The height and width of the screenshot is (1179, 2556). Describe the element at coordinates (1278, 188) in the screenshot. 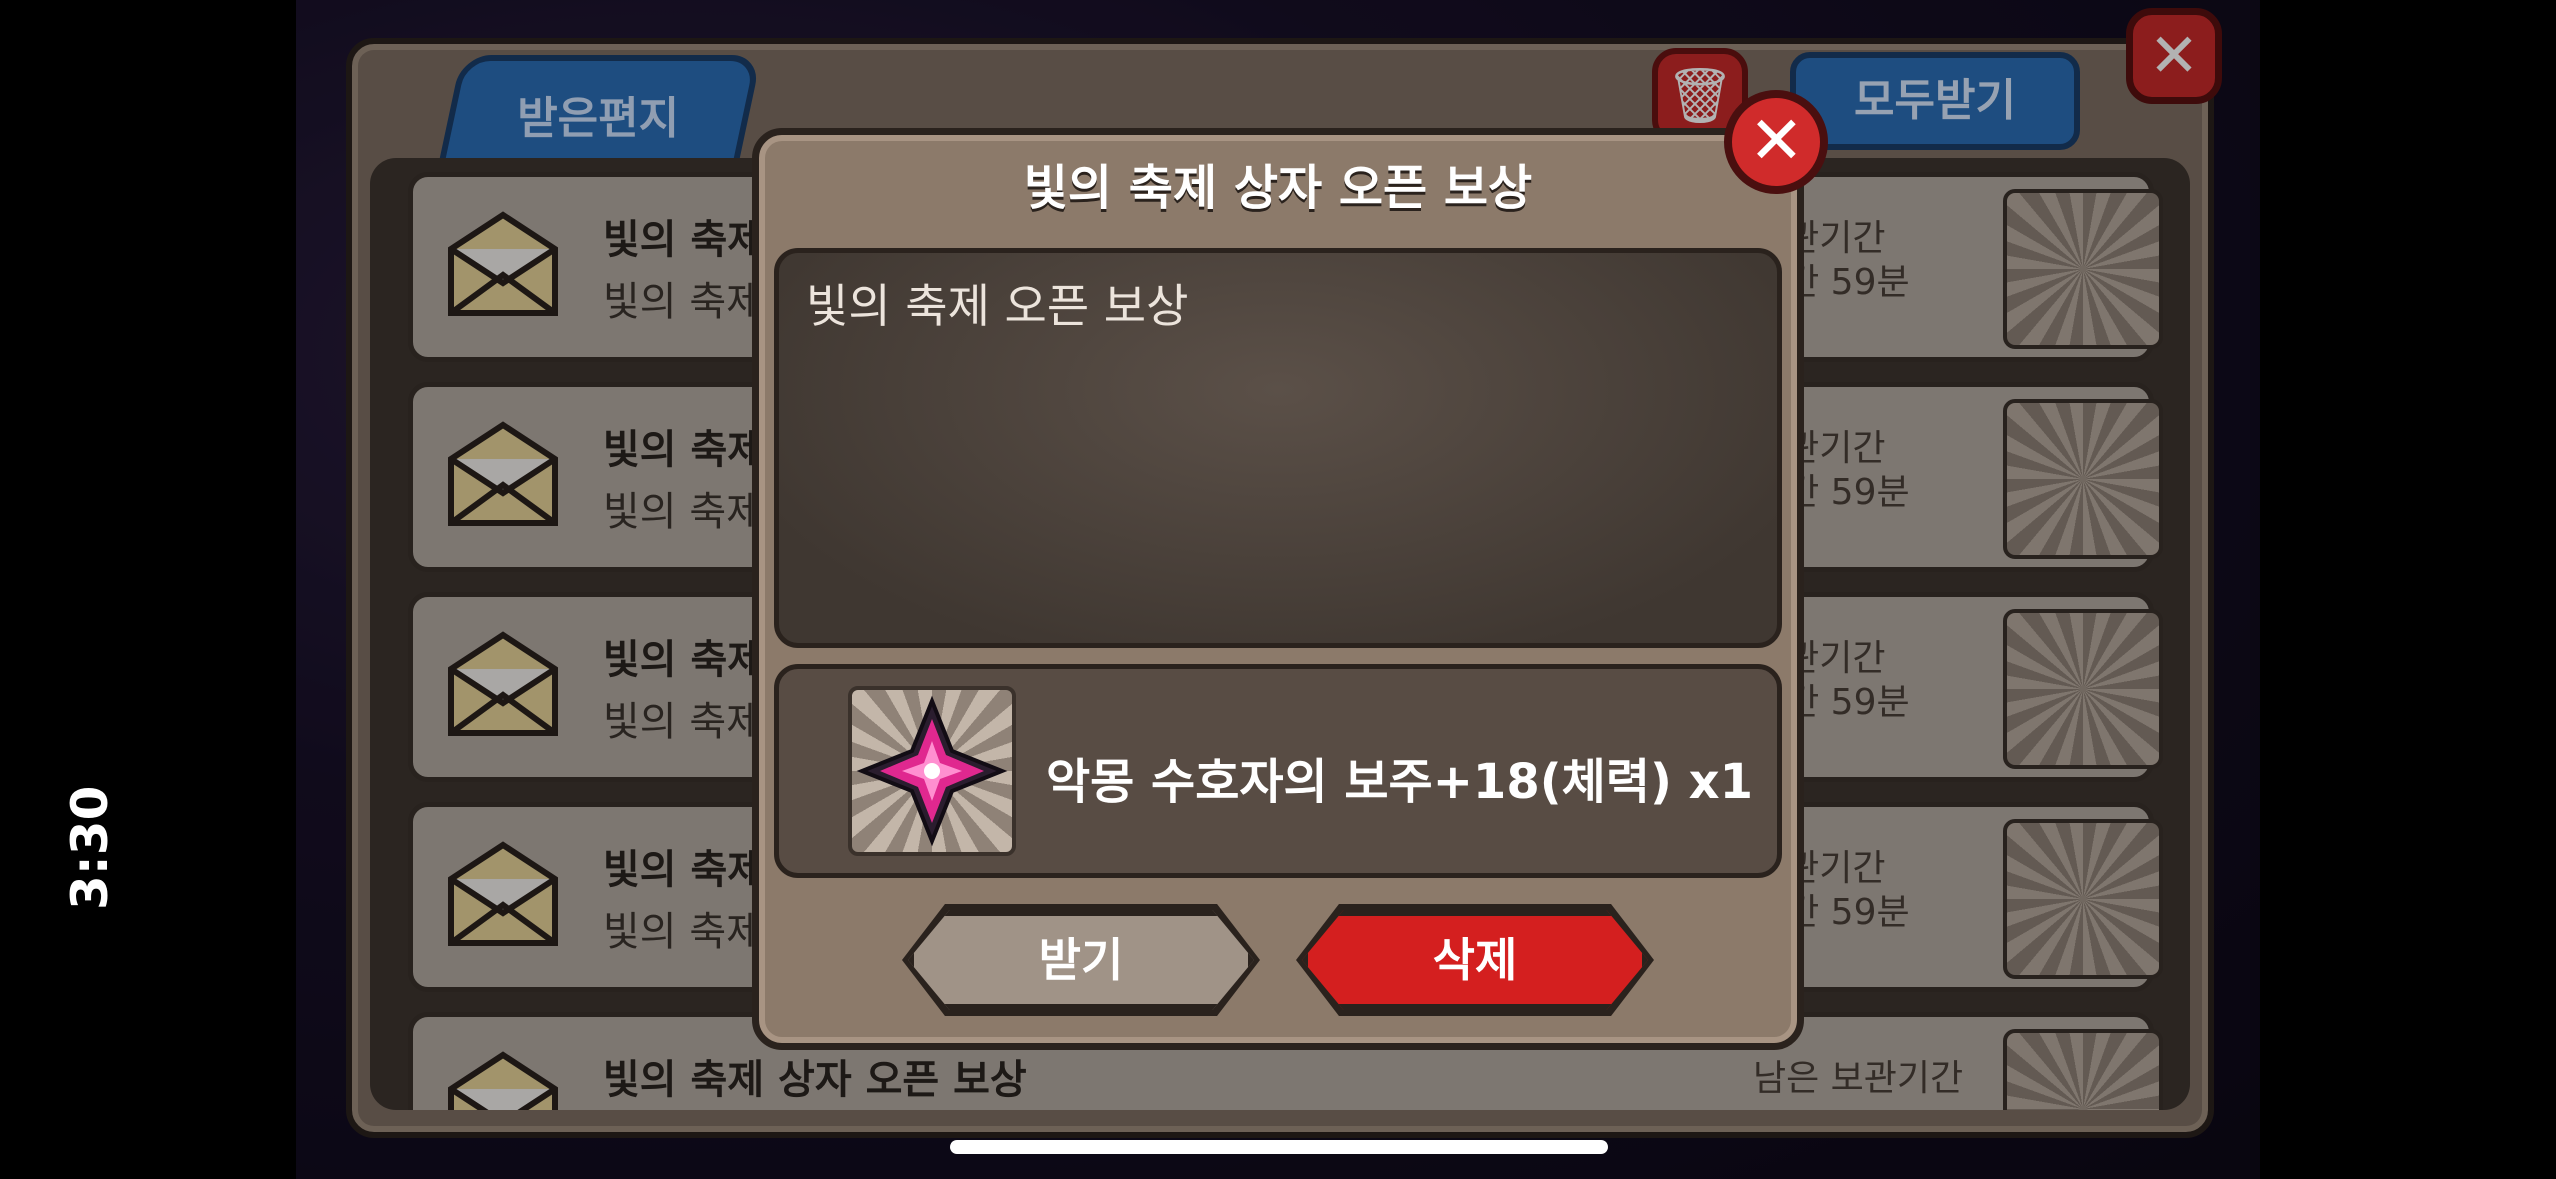

I see `popup-title: 빛의 축제 상자 오픈 보상` at that location.